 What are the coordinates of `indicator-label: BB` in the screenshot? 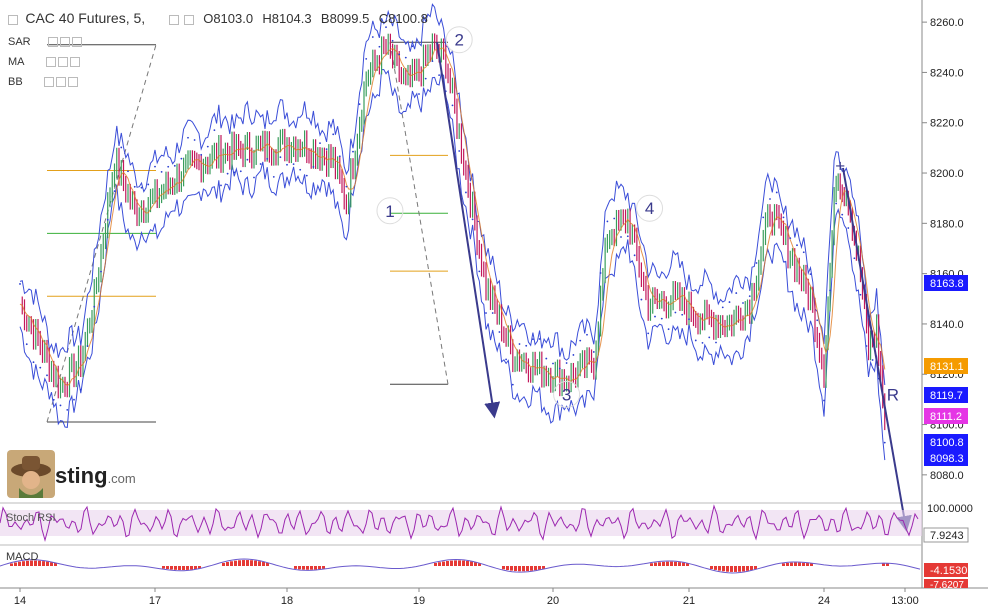 It's located at (15, 82).